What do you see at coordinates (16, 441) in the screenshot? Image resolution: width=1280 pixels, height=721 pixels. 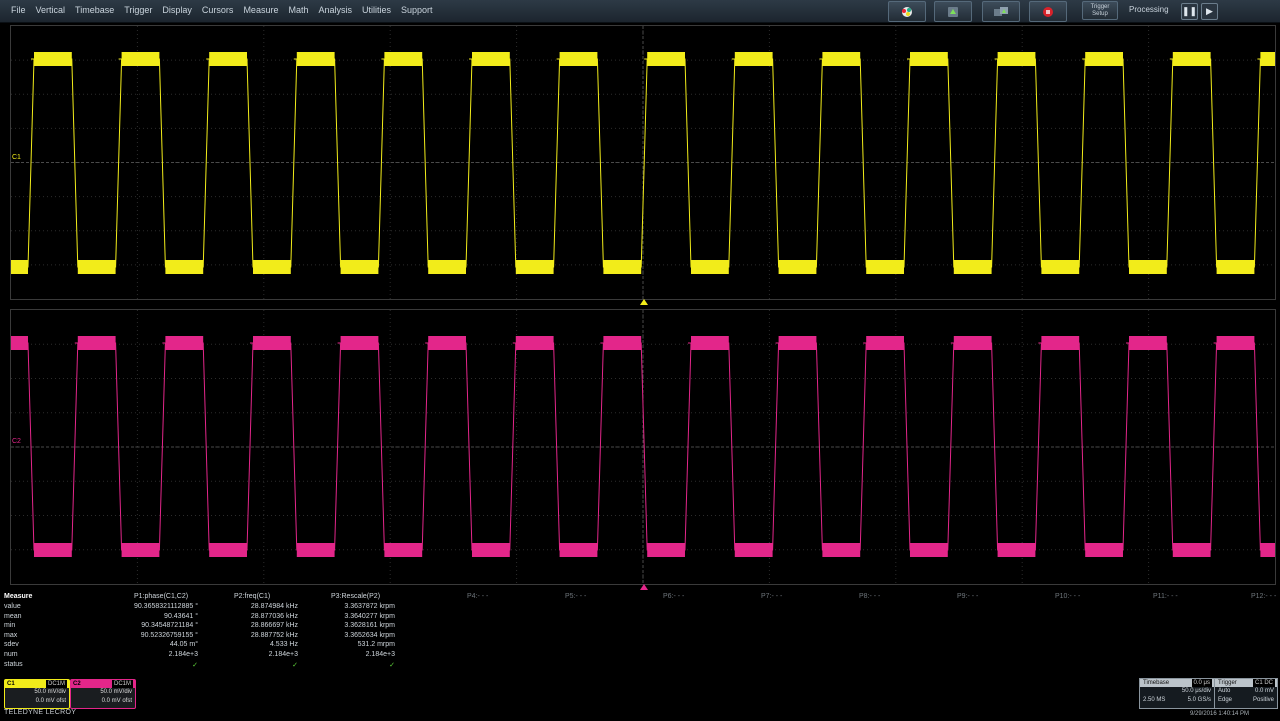 I see `c2-axis-label: C2` at bounding box center [16, 441].